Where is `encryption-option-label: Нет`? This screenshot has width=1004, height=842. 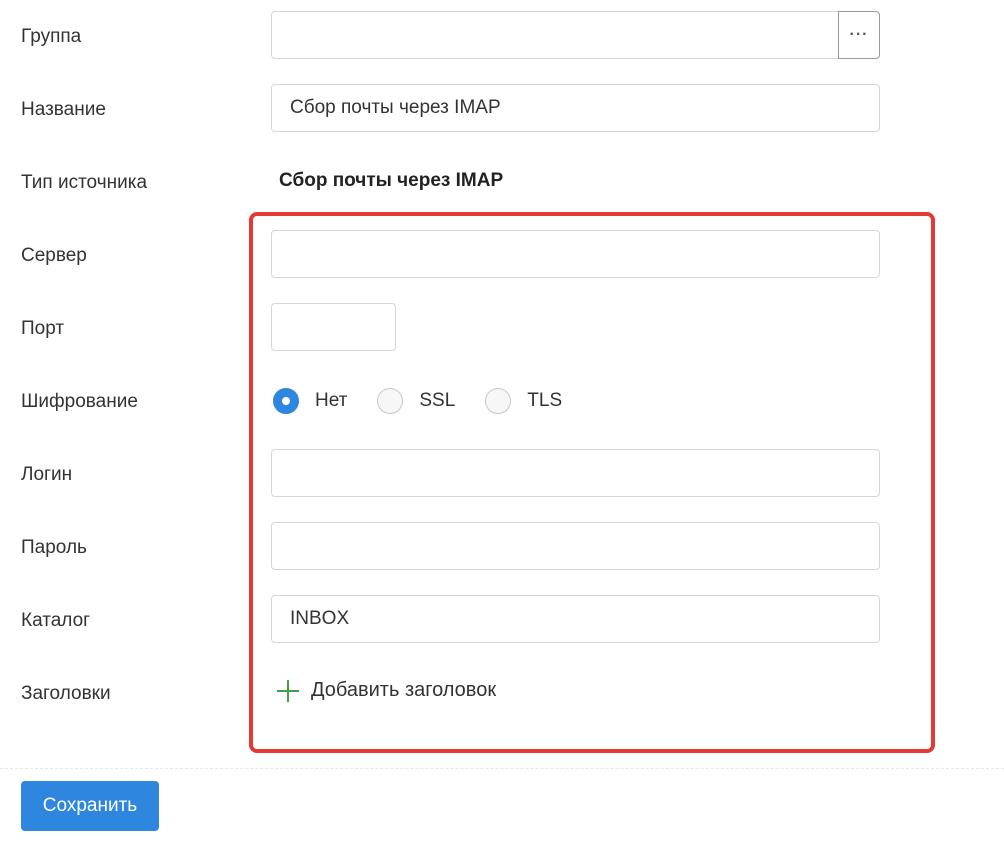 encryption-option-label: Нет is located at coordinates (331, 400).